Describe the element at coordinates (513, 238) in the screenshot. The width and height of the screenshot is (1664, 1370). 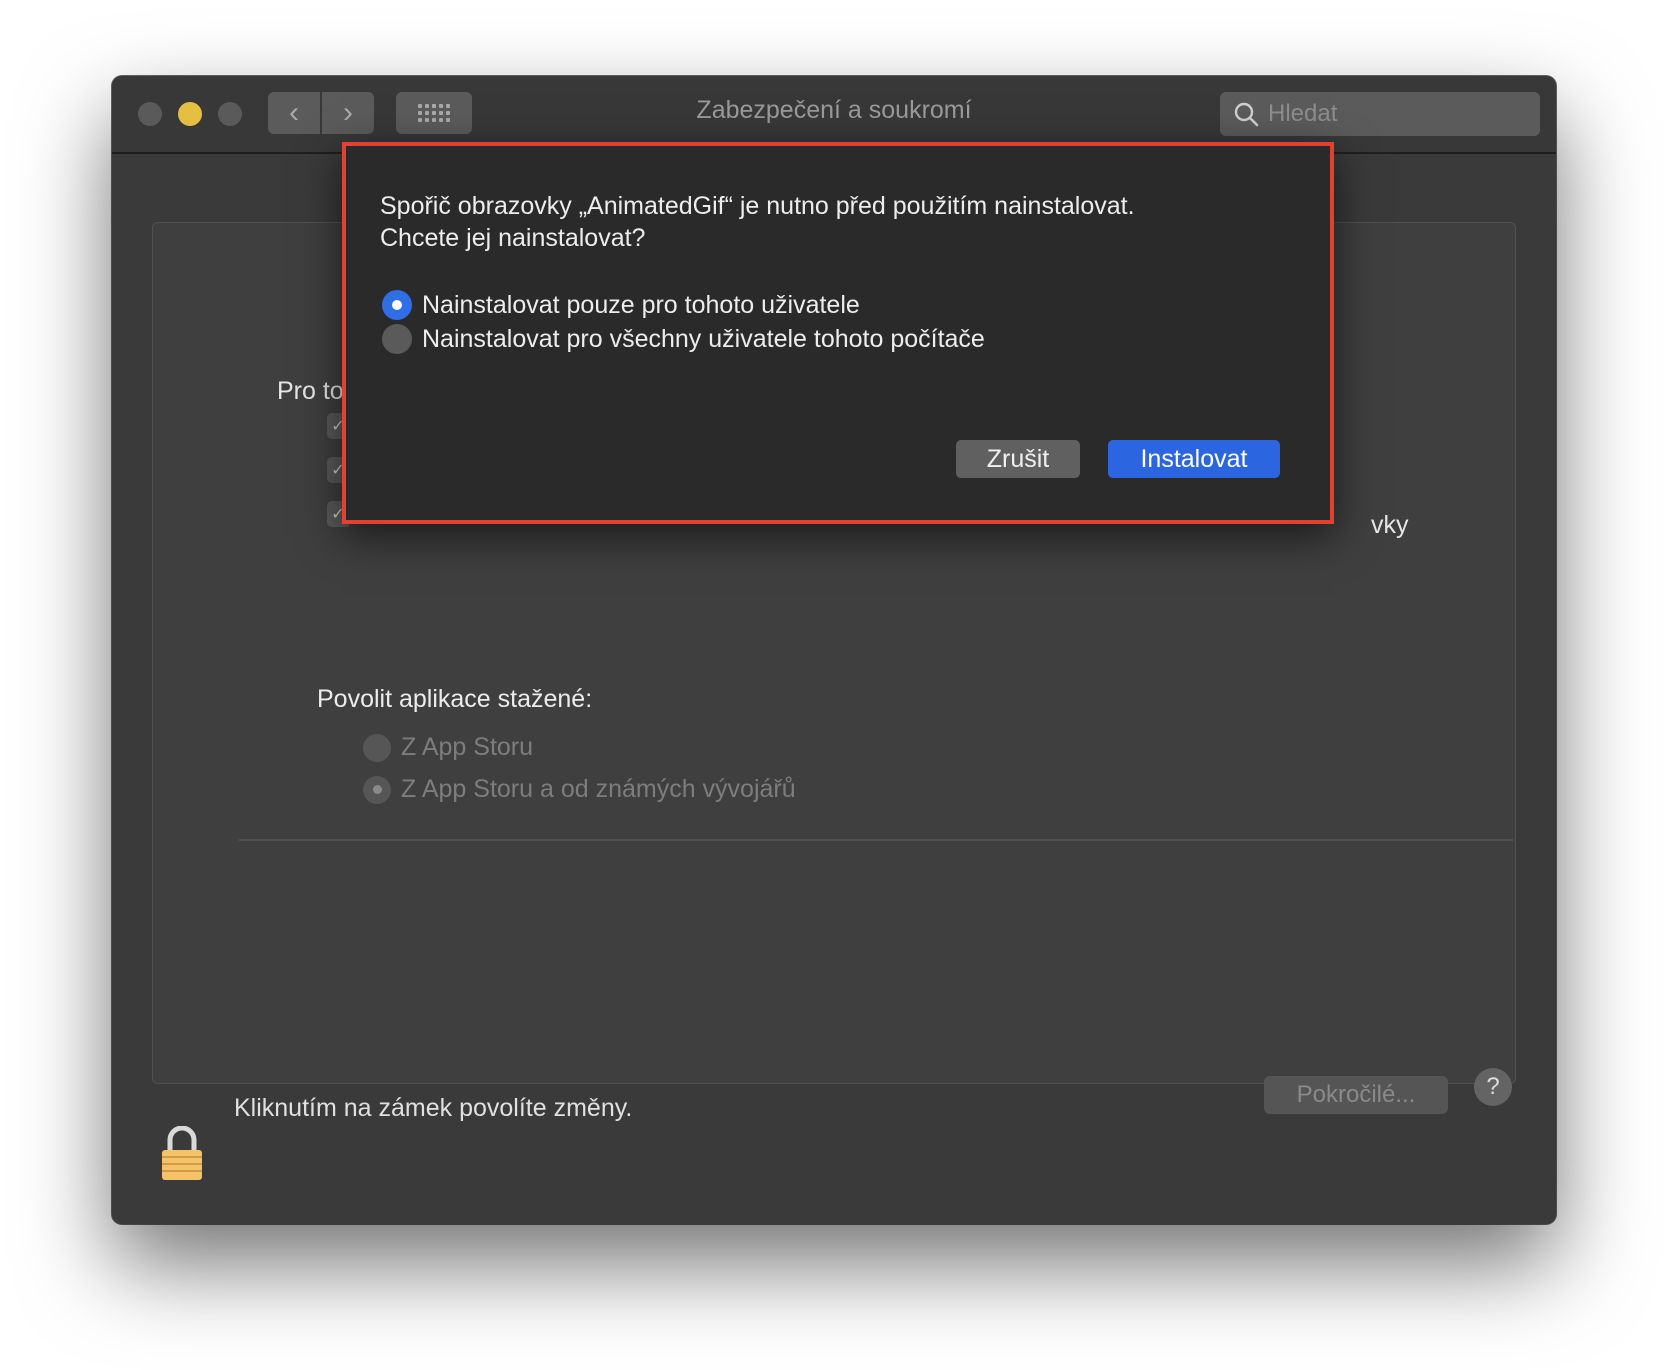
I see `dialog-message-line2: Chcete jej nainstalovat?` at that location.